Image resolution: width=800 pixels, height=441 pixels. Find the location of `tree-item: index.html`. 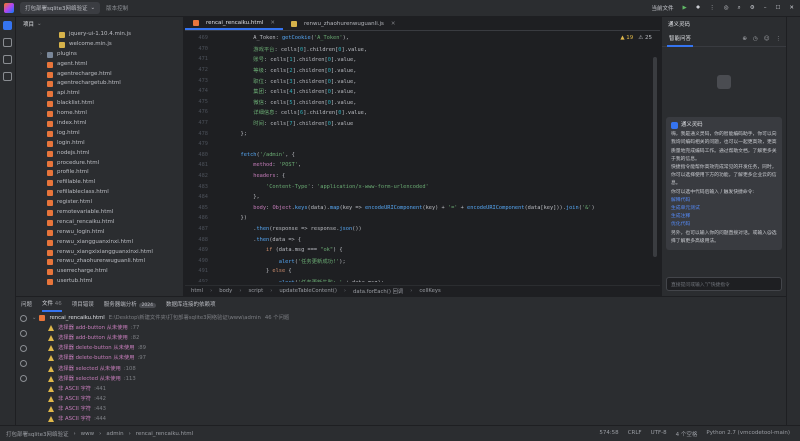

tree-item: index.html is located at coordinates (99, 124).